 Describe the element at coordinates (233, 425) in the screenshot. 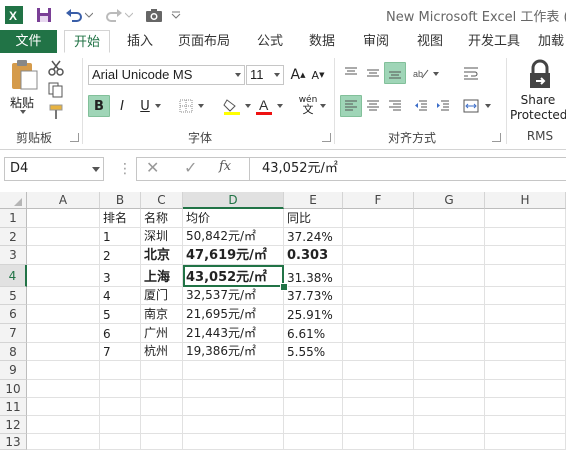

I see `cell-D12` at that location.